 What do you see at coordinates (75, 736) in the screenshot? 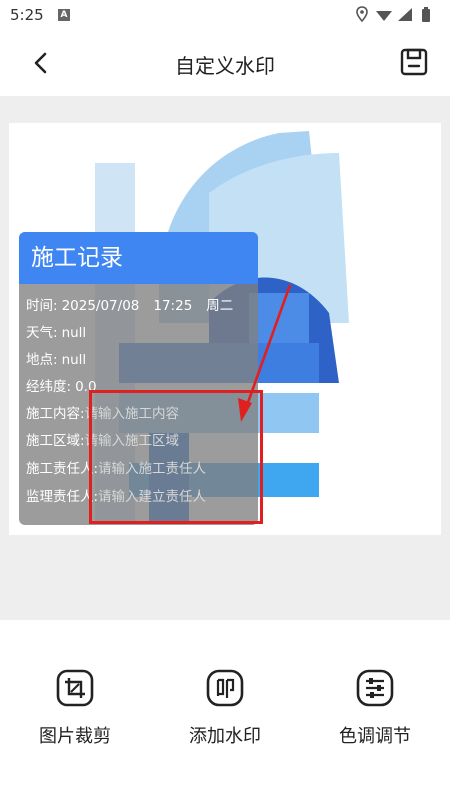
I see `crop-label: 图片裁剪` at bounding box center [75, 736].